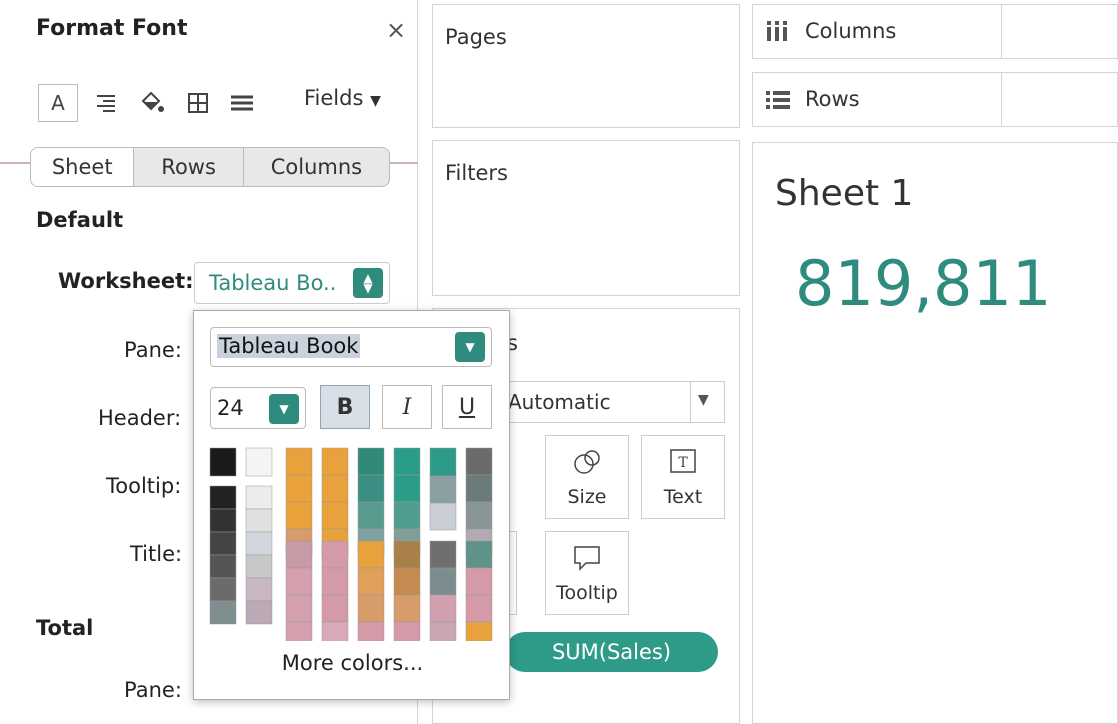  What do you see at coordinates (935, 99) in the screenshot?
I see `rows-shelf: Rows` at bounding box center [935, 99].